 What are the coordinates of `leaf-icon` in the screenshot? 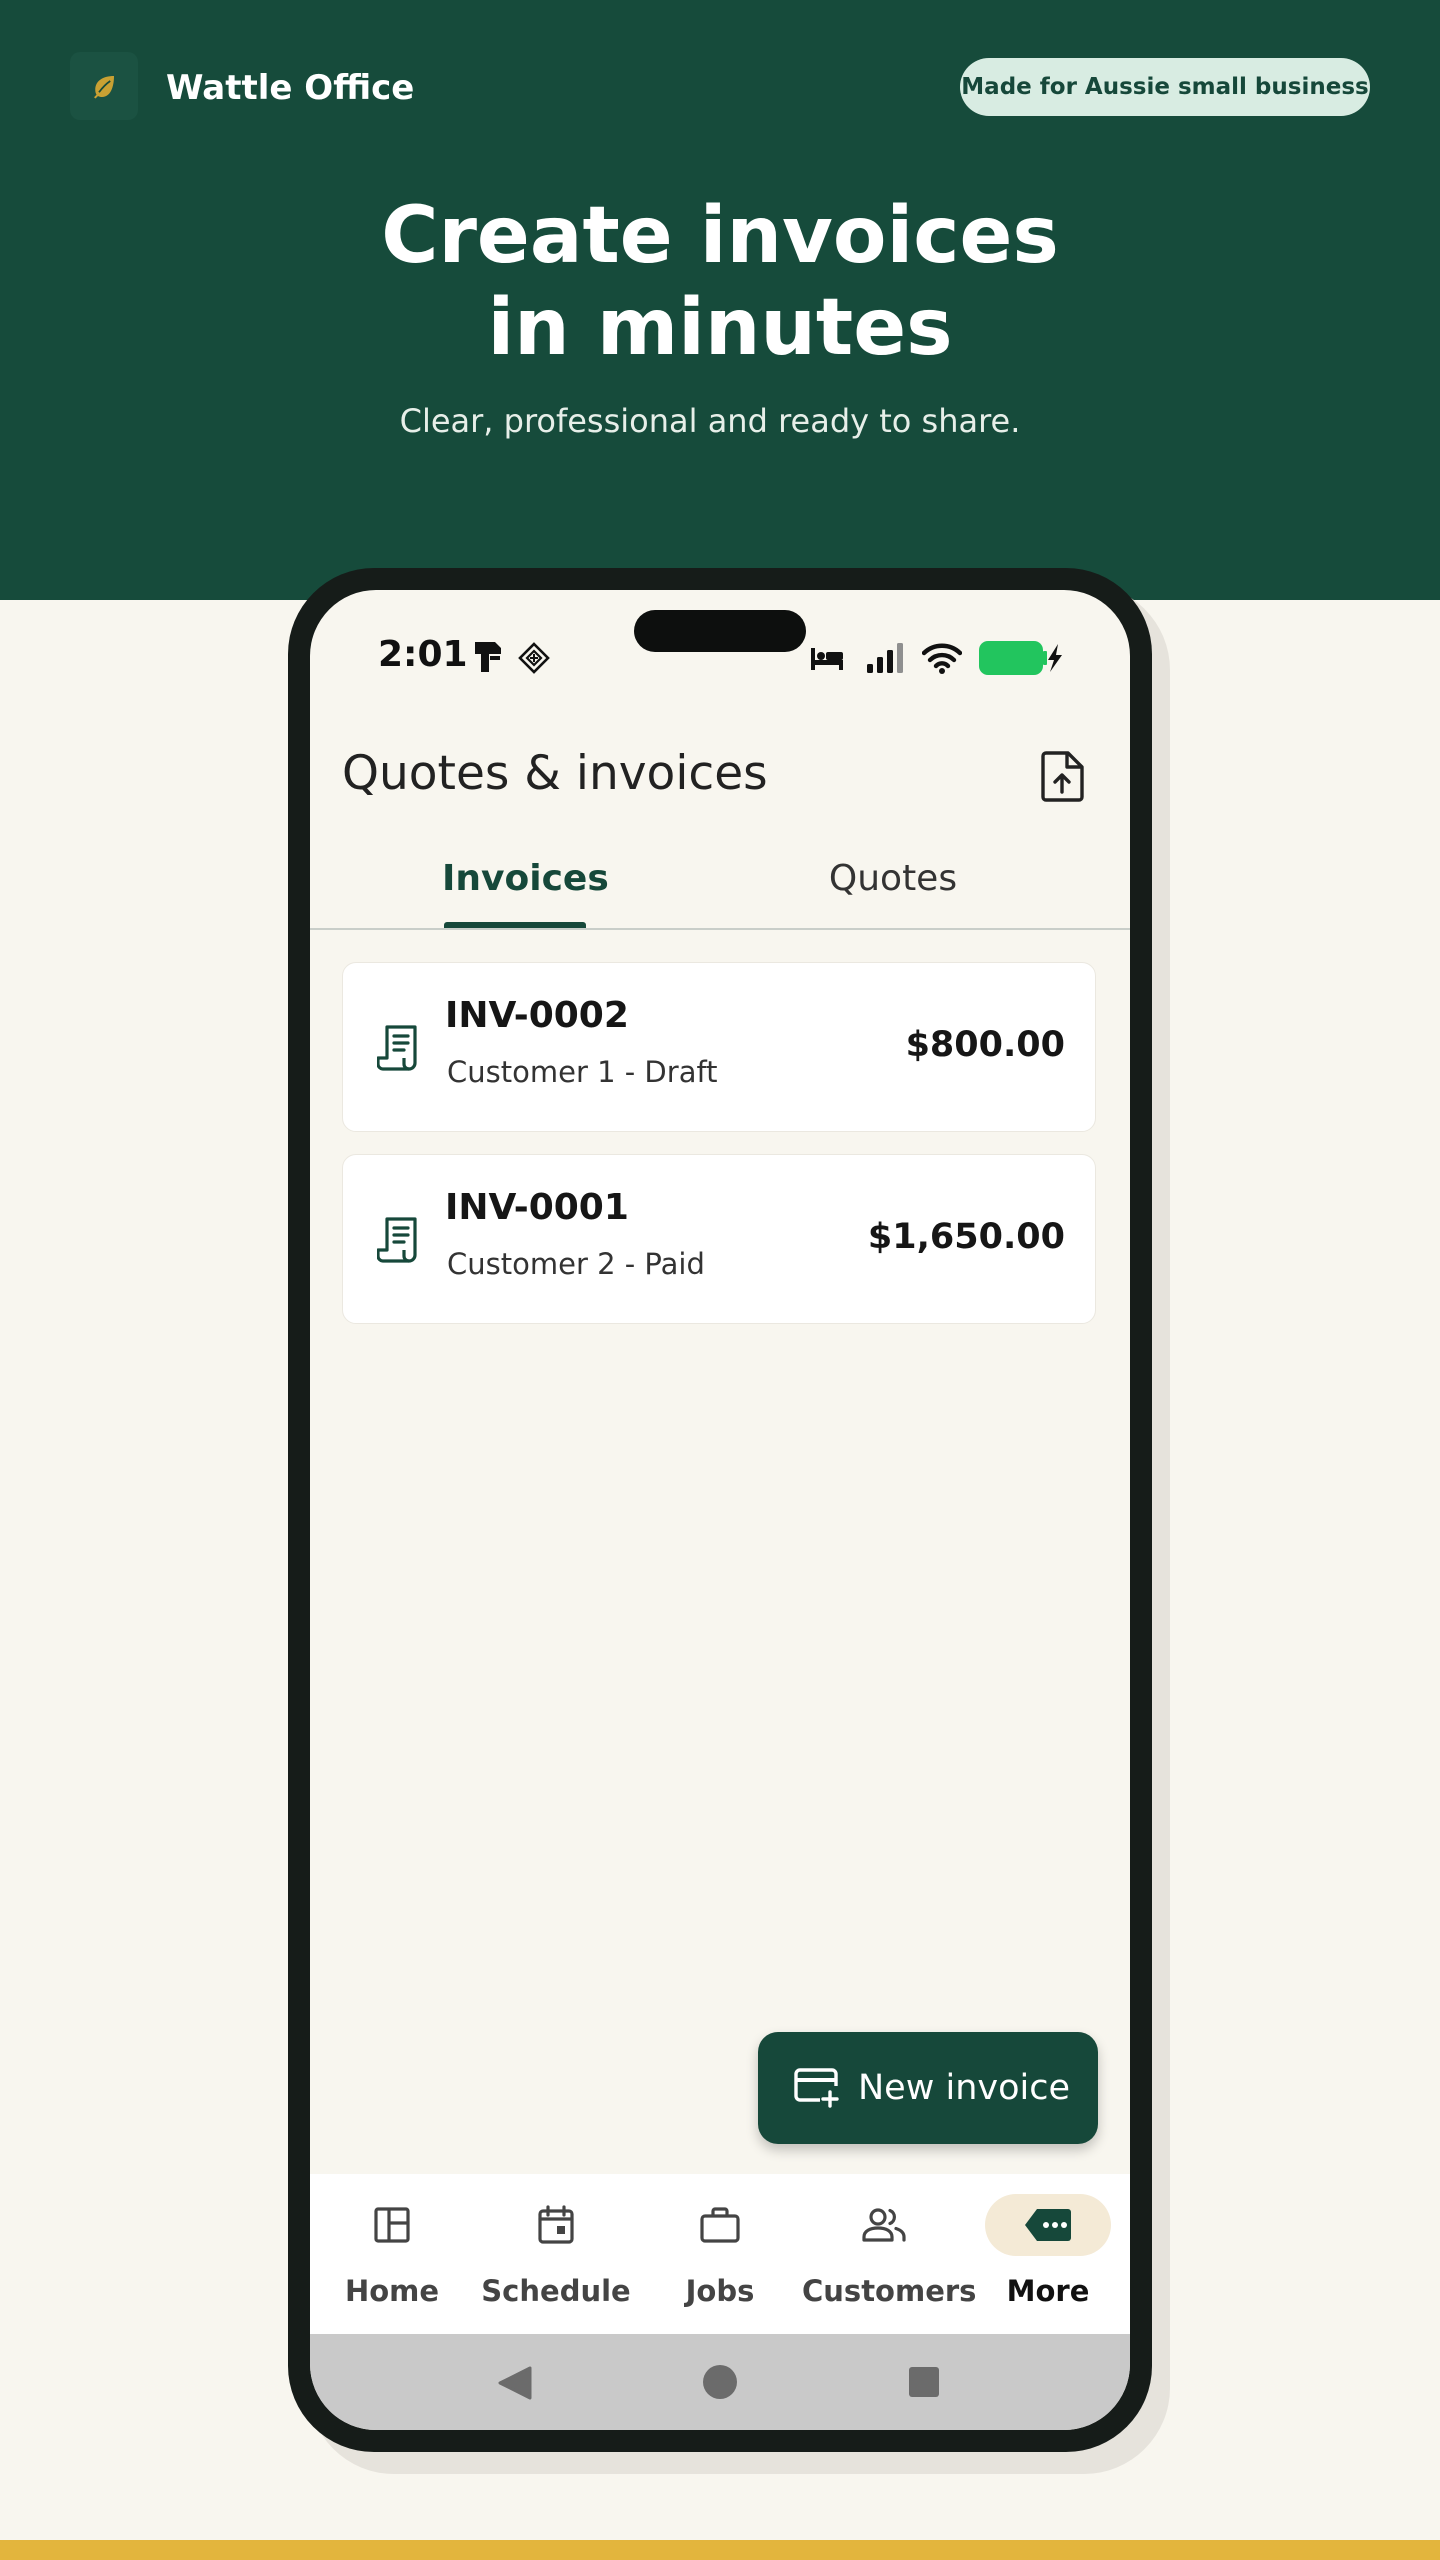 It's located at (104, 87).